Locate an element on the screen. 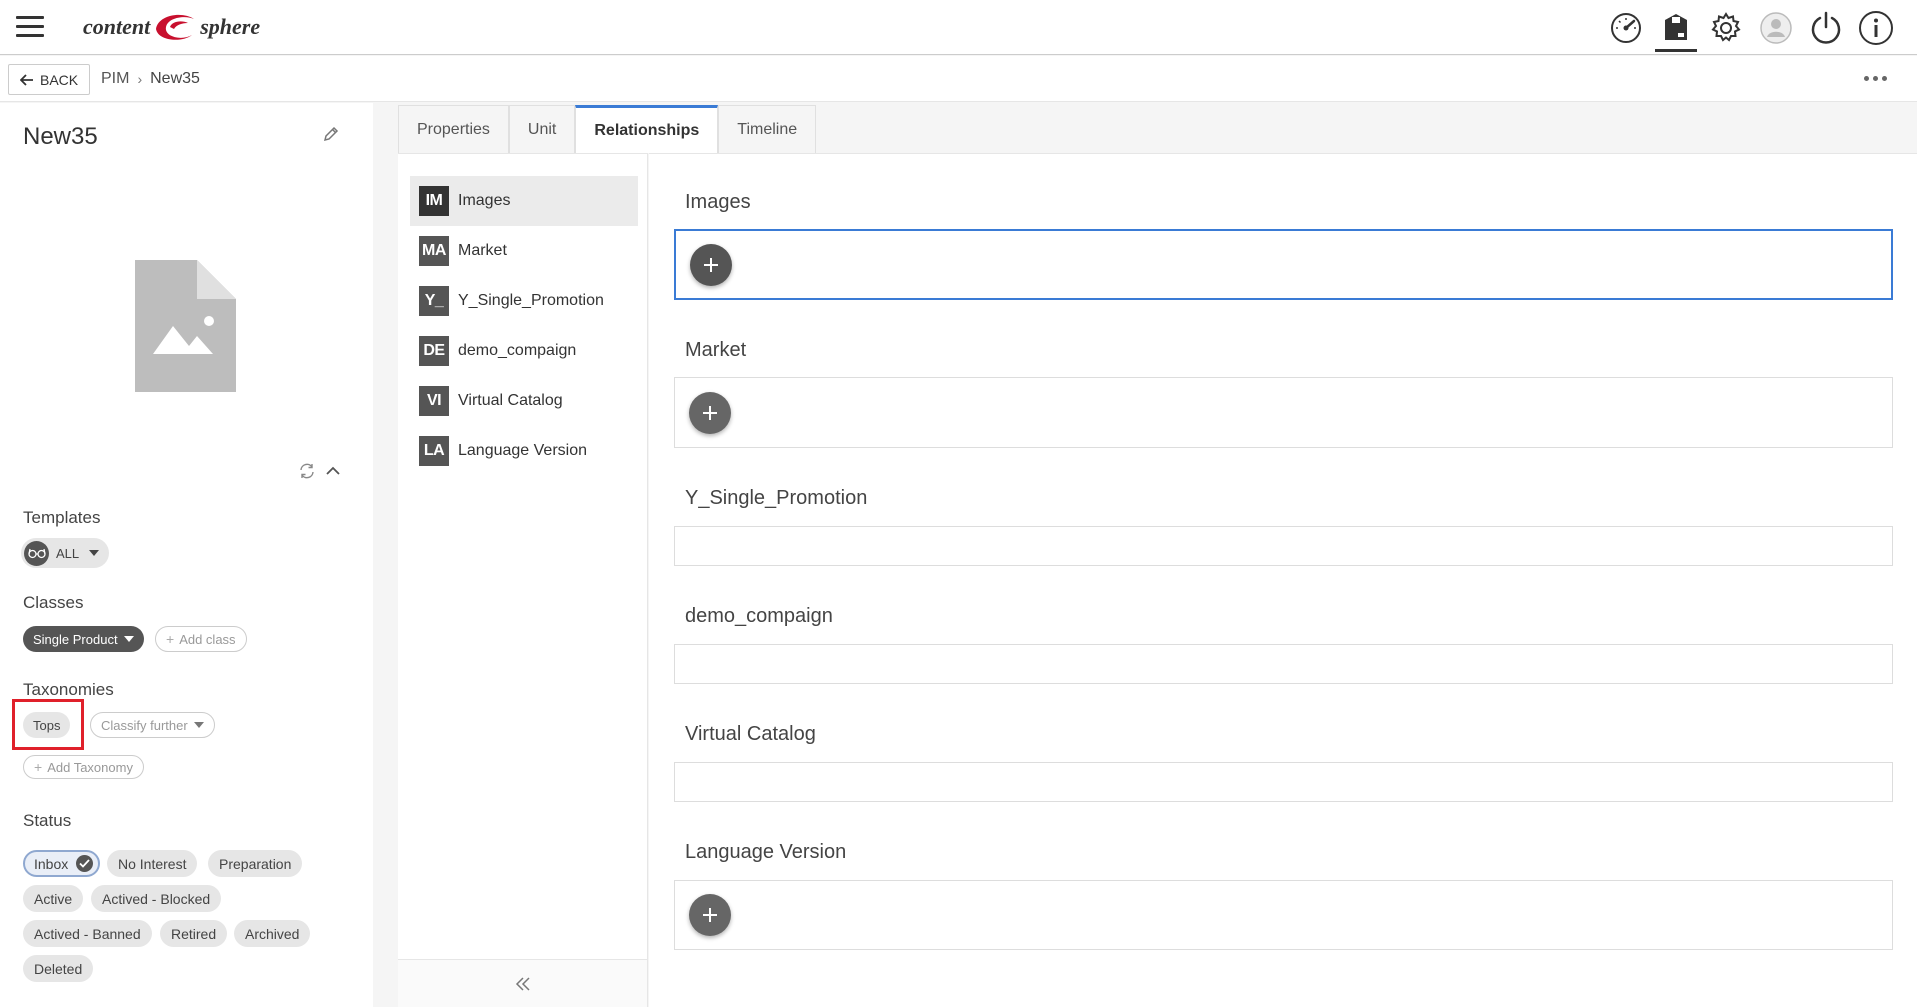 The width and height of the screenshot is (1917, 1007). relnav-abbr: DE is located at coordinates (434, 351).